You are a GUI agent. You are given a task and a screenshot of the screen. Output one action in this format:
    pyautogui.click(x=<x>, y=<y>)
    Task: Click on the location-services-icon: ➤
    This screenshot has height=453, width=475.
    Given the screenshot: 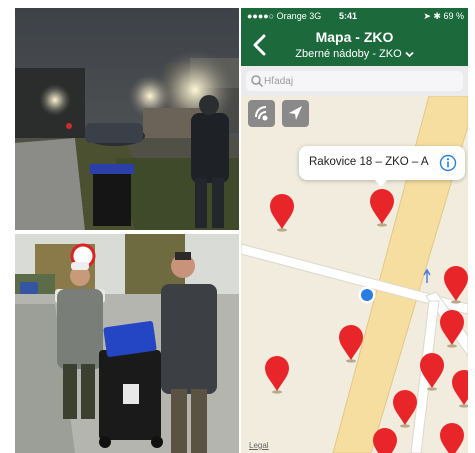 What is the action you would take?
    pyautogui.click(x=427, y=16)
    